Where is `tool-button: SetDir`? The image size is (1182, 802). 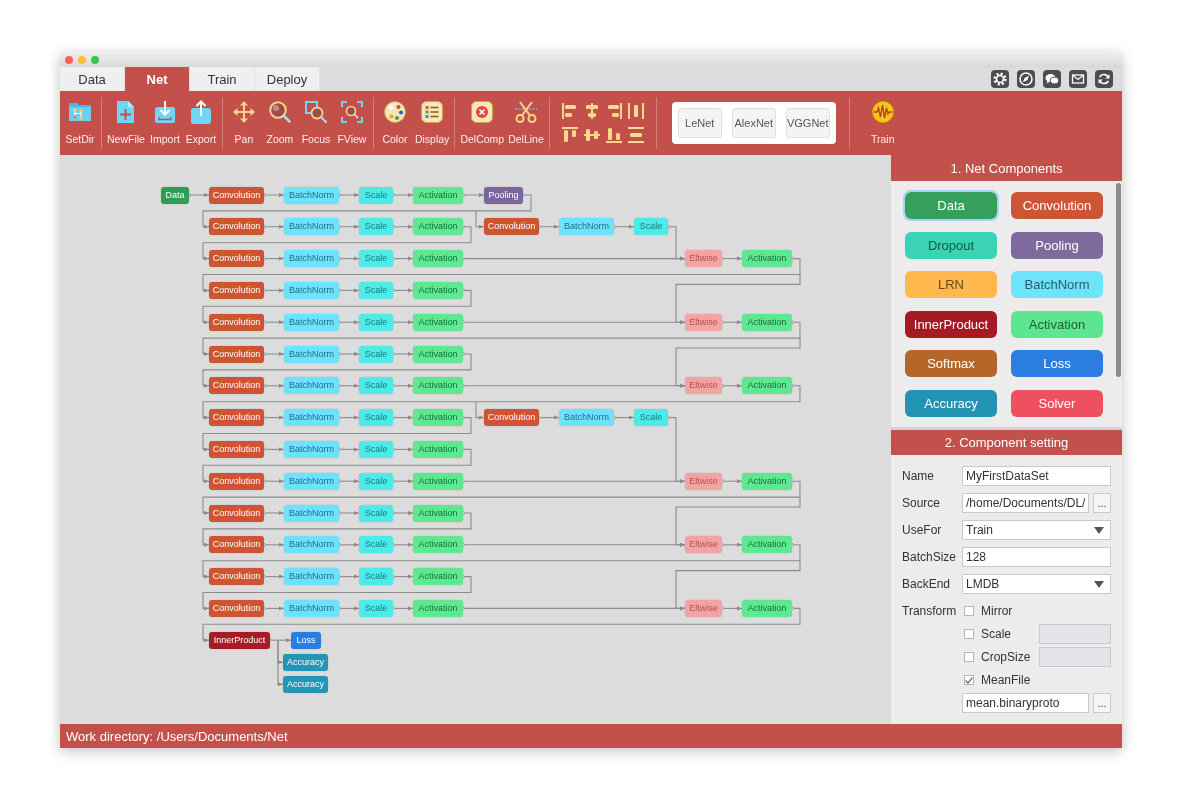 tool-button: SetDir is located at coordinates (80, 123).